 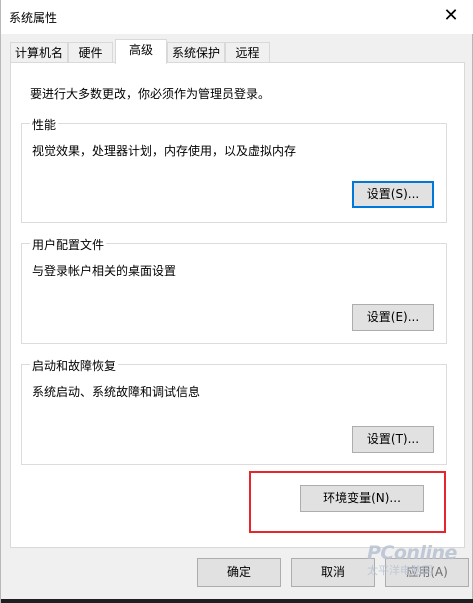 I want to click on tab-remote: 远程, so click(x=247, y=52).